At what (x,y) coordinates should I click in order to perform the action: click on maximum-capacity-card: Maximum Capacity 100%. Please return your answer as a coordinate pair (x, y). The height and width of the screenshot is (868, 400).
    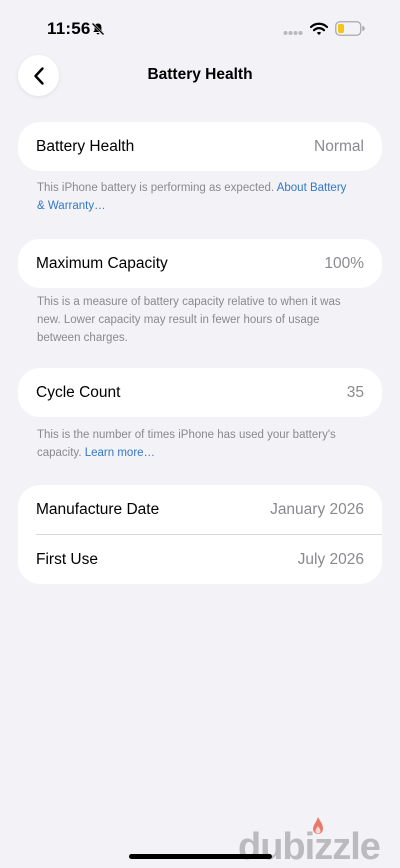
    Looking at the image, I should click on (200, 263).